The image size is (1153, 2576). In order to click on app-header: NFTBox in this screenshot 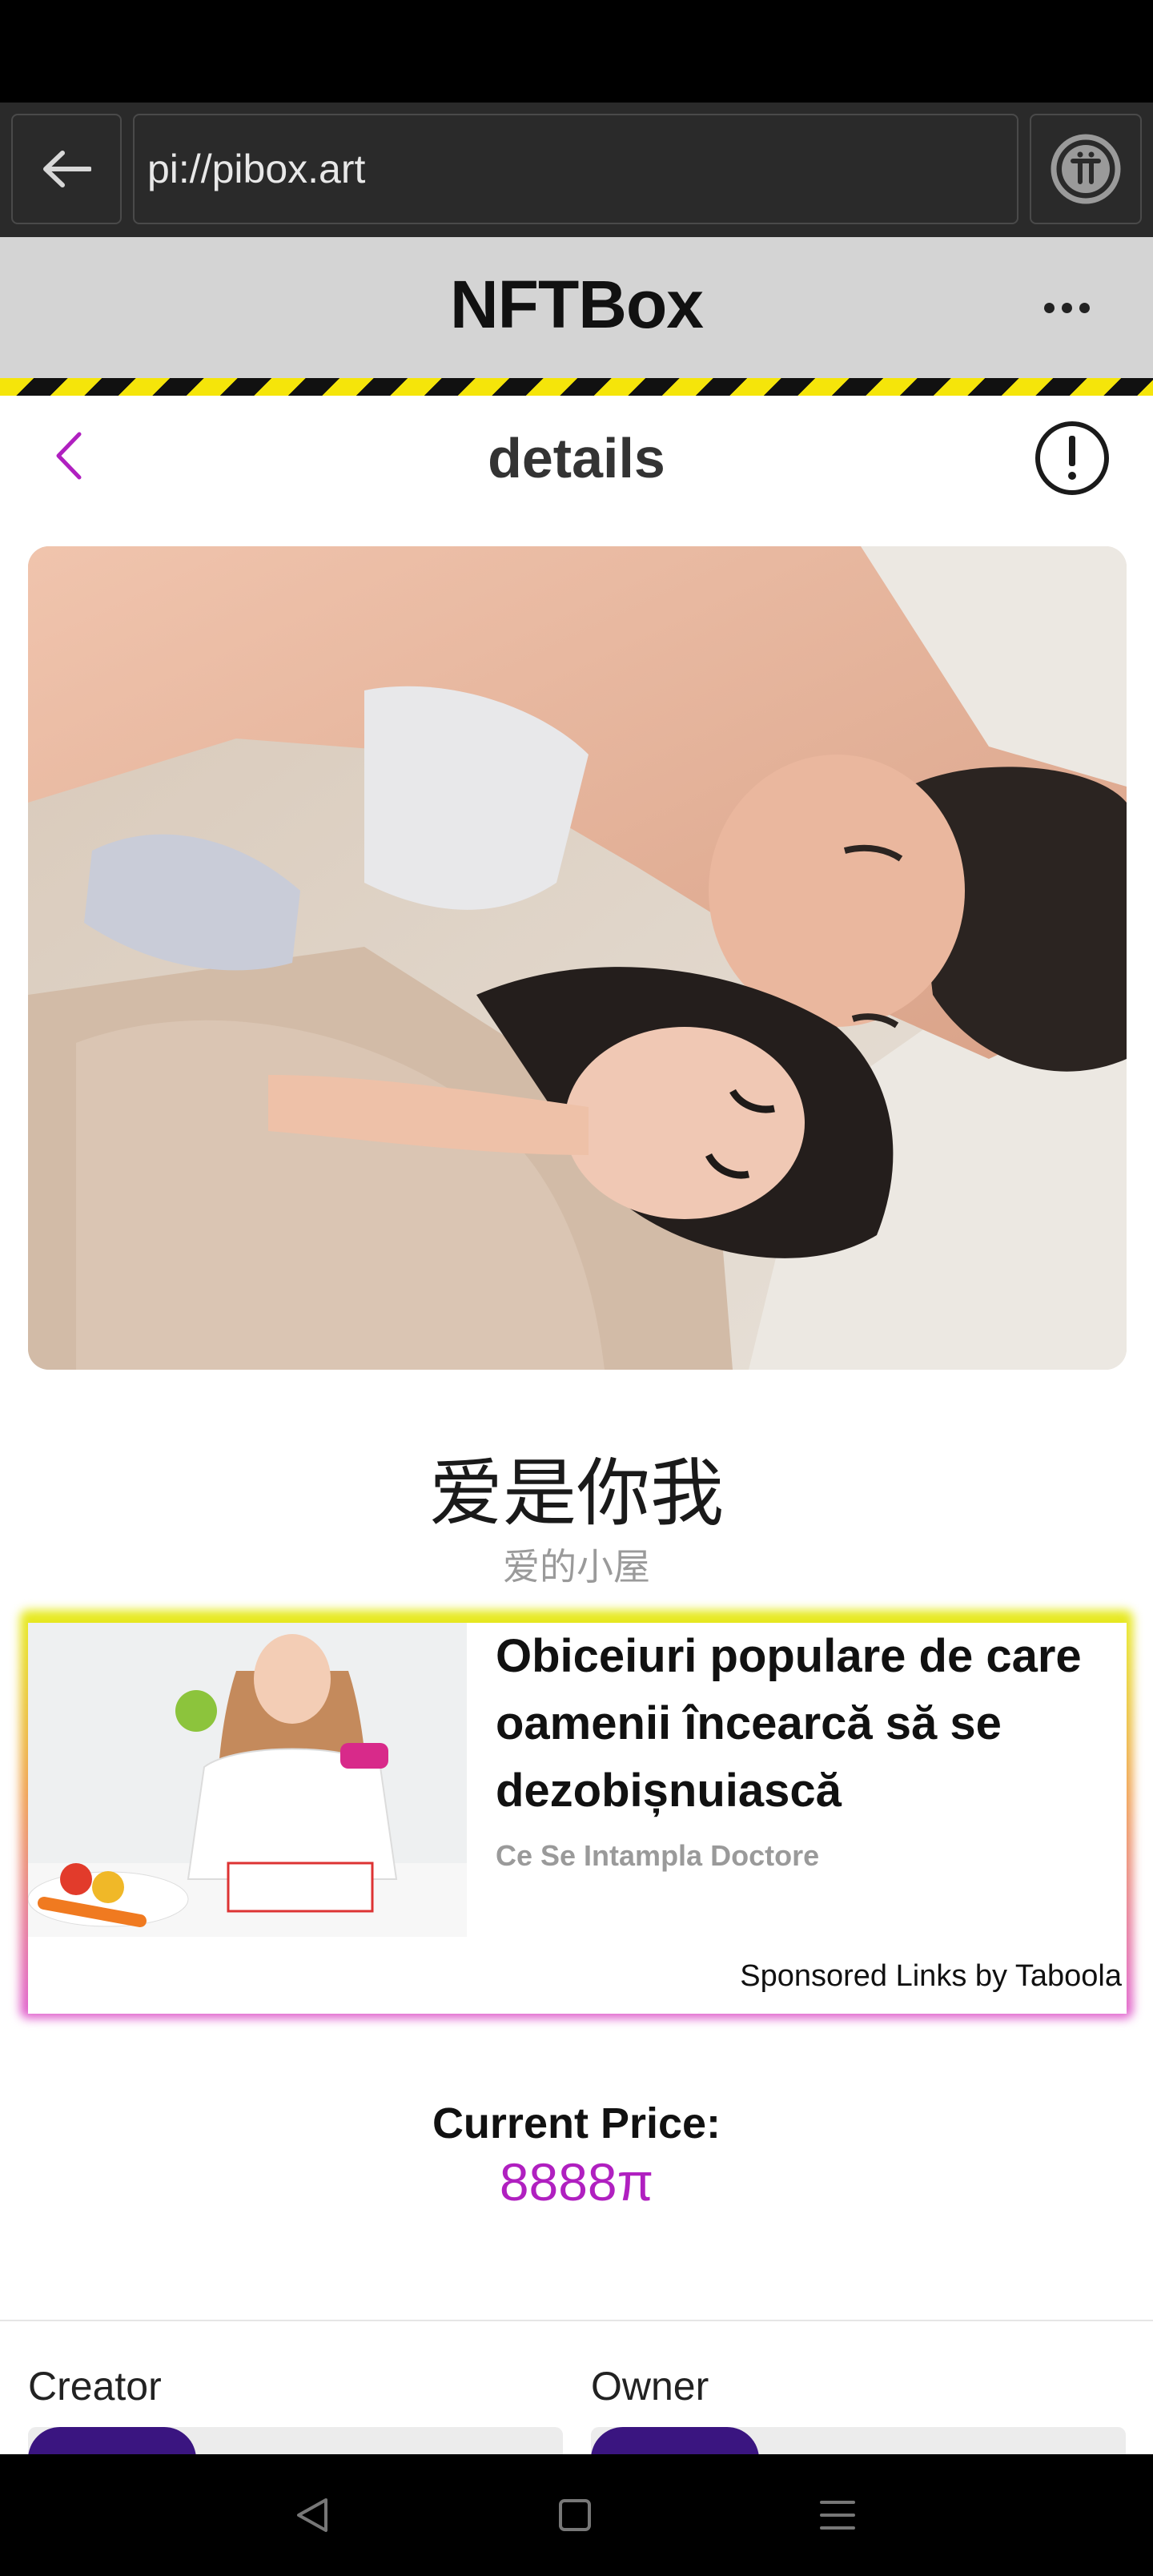, I will do `click(576, 307)`.